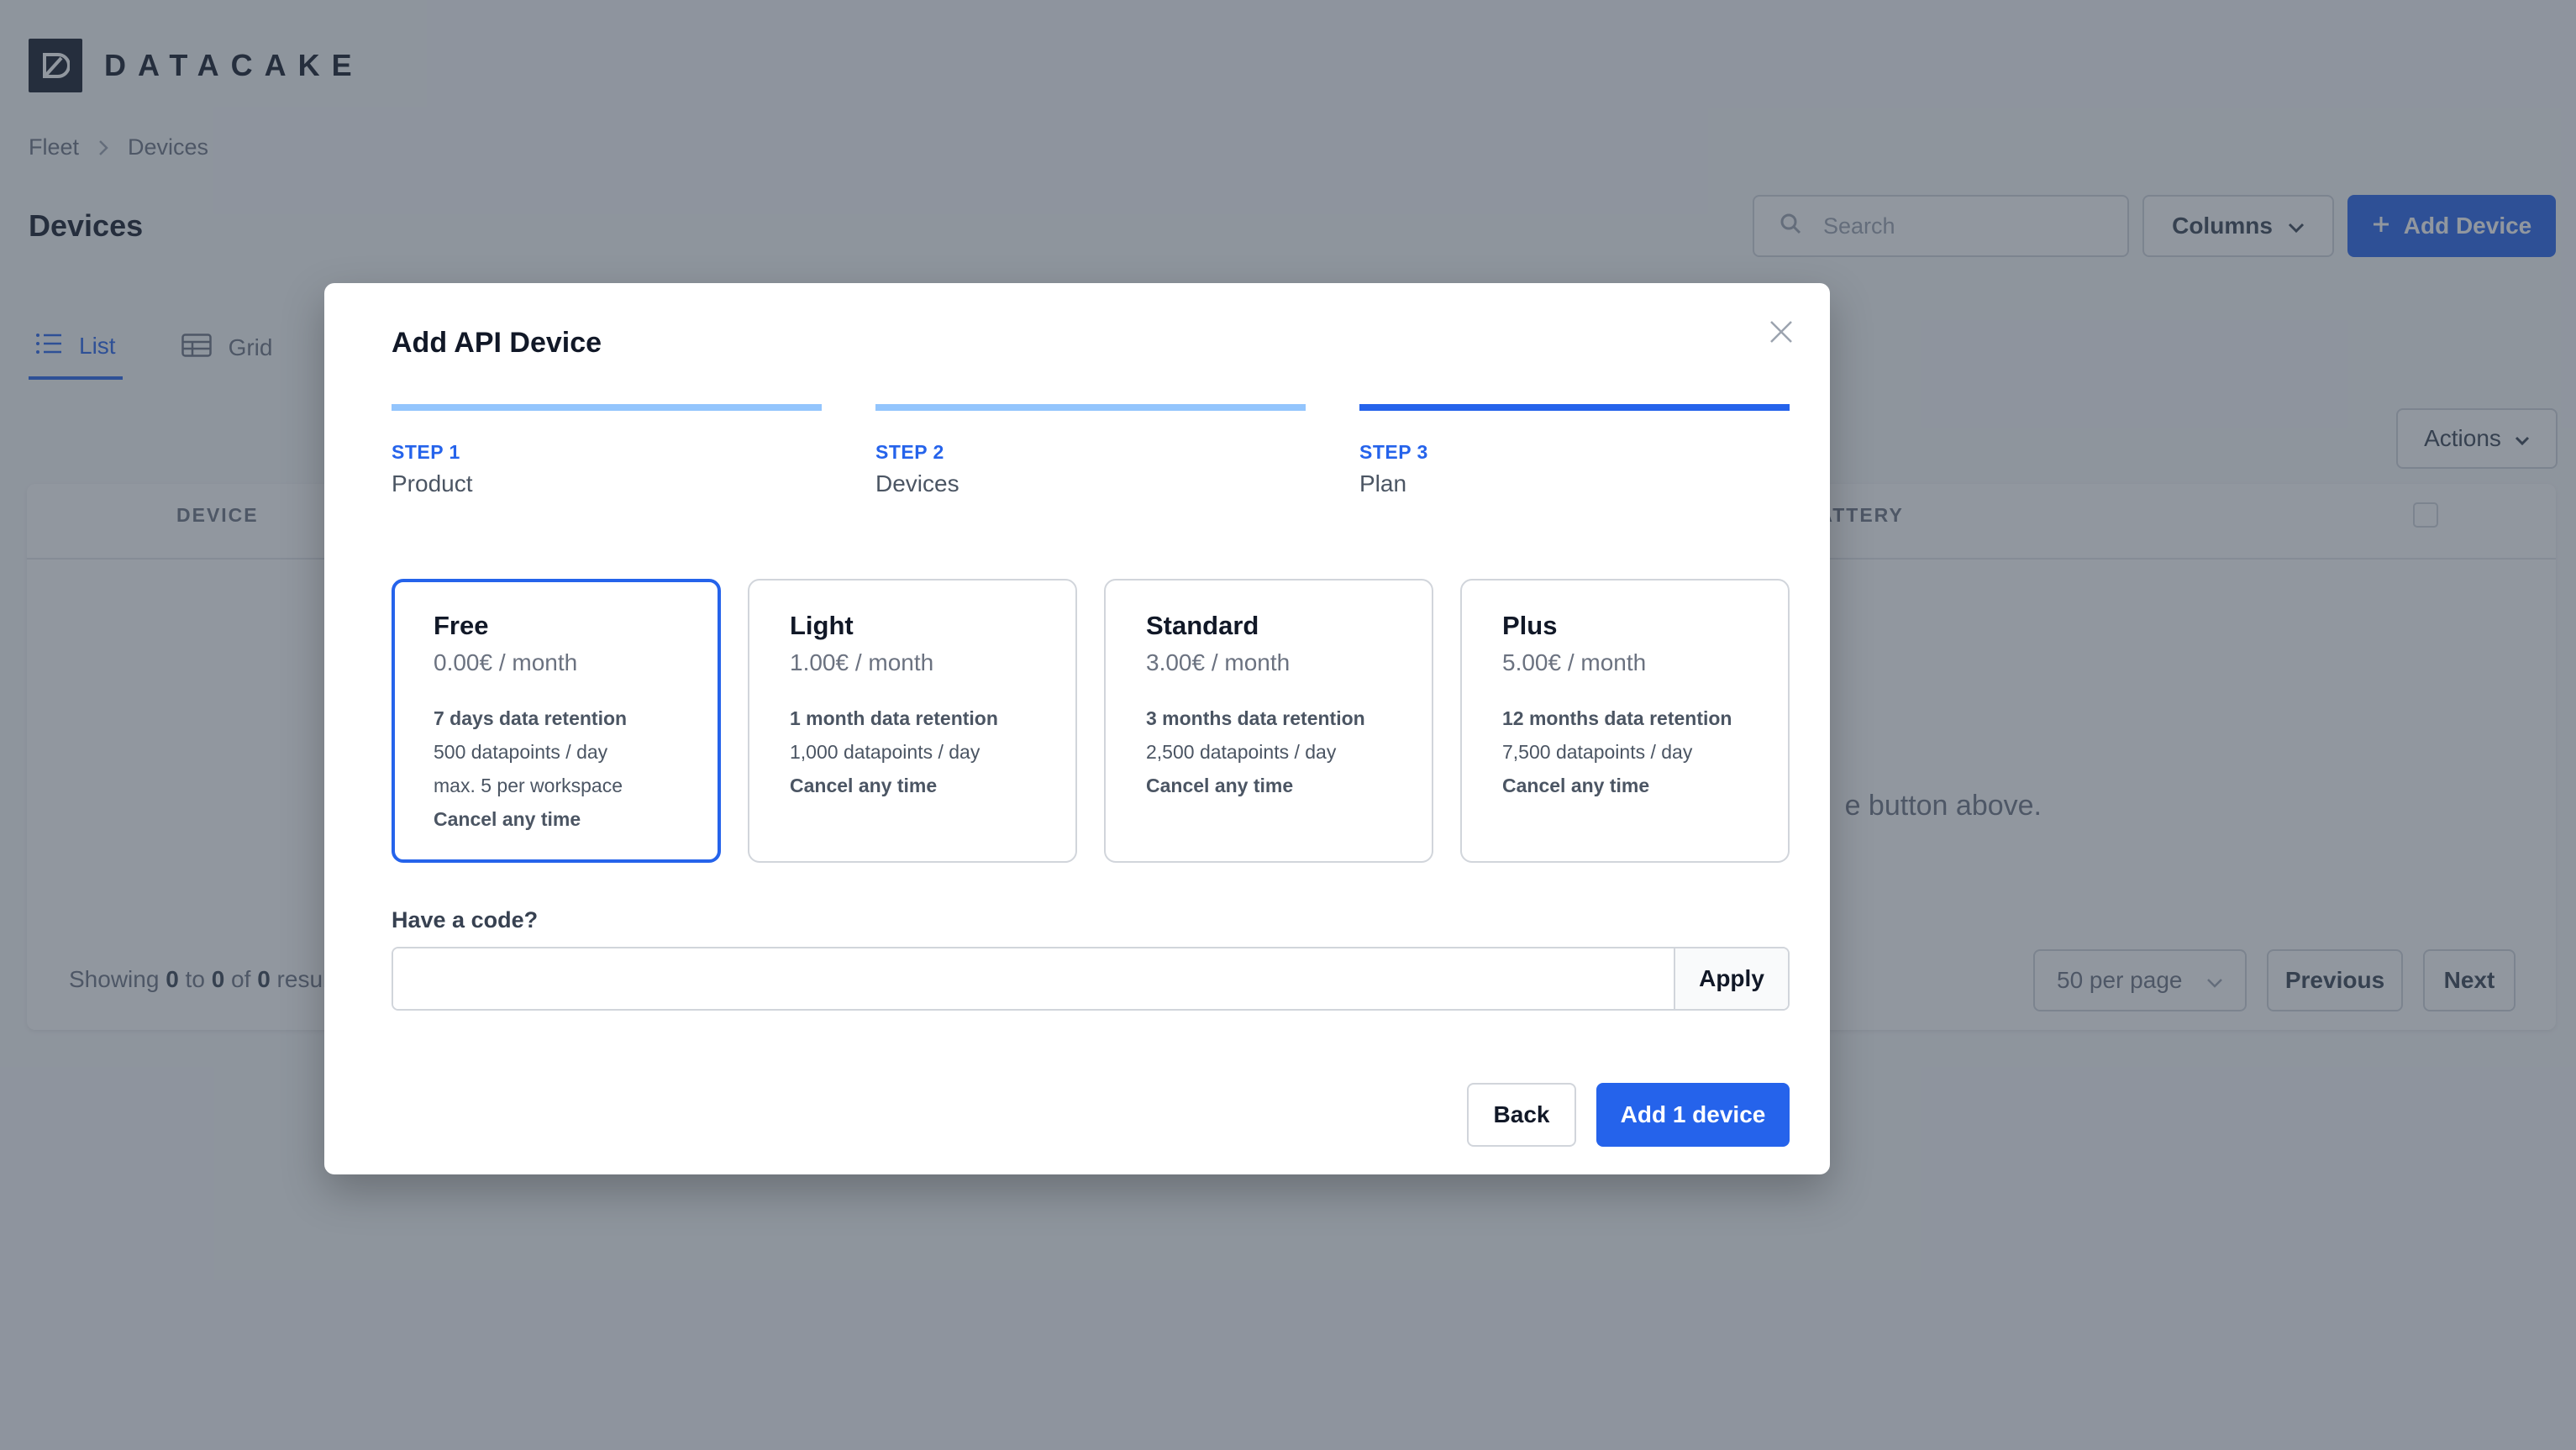 Image resolution: width=2576 pixels, height=1450 pixels. I want to click on plan-feature: 7 days data retention, so click(531, 718).